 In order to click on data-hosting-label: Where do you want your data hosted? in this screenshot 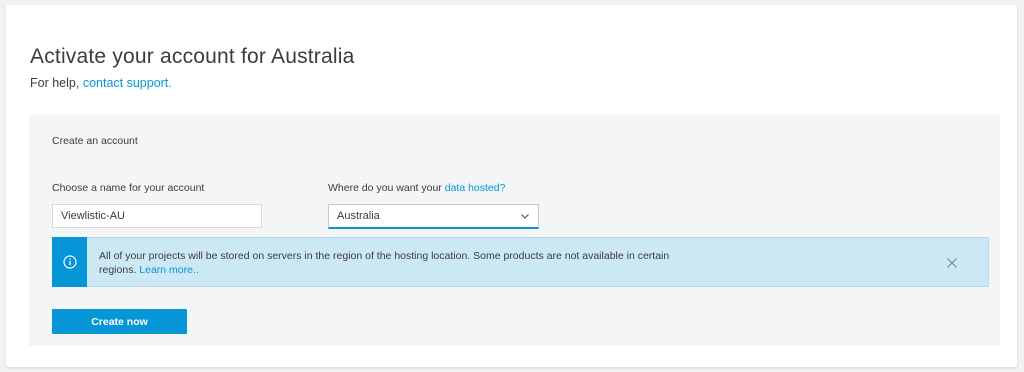, I will do `click(416, 188)`.